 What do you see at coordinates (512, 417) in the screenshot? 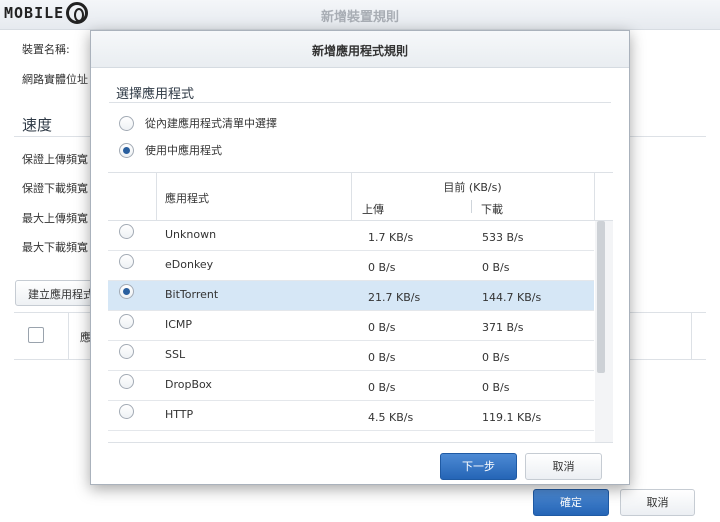
I see `download-cell: 119.1 KB/s` at bounding box center [512, 417].